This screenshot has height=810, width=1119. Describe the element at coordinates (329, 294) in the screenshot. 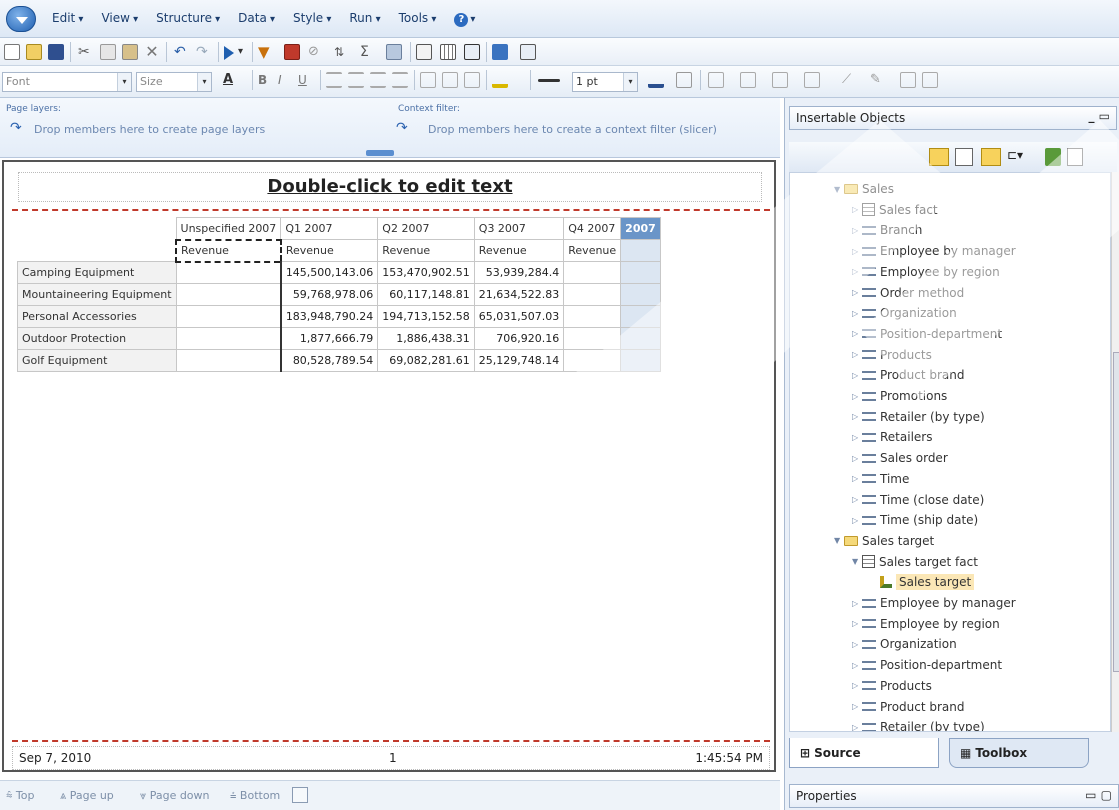

I see `data-cell: 59,768,978.06` at that location.